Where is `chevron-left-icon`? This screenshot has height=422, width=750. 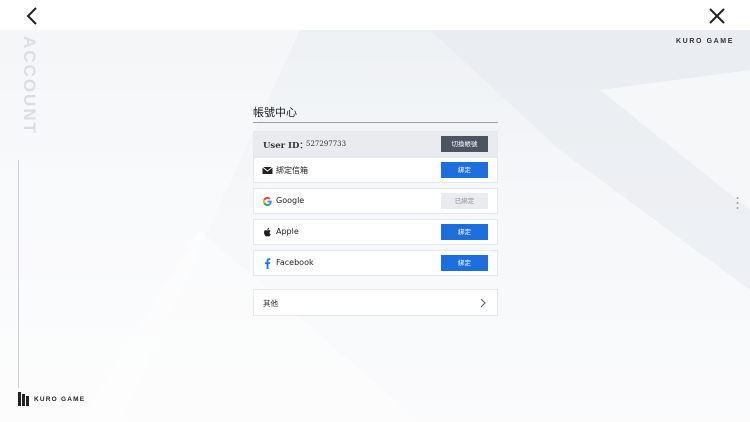
chevron-left-icon is located at coordinates (31, 16).